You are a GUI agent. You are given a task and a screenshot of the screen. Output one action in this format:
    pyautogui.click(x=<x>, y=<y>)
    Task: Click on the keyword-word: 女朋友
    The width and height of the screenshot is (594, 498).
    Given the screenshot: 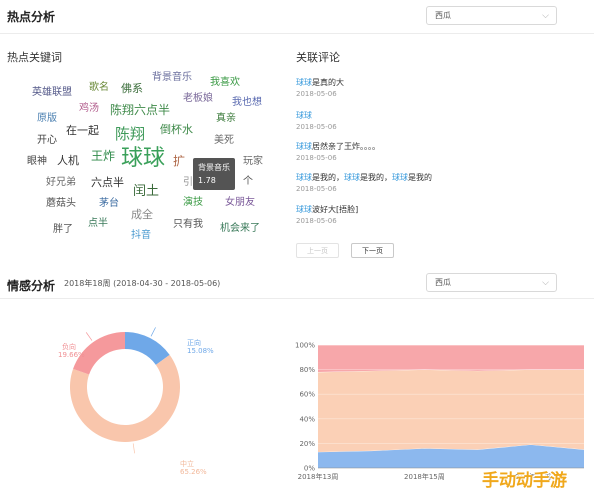 What is the action you would take?
    pyautogui.click(x=240, y=203)
    